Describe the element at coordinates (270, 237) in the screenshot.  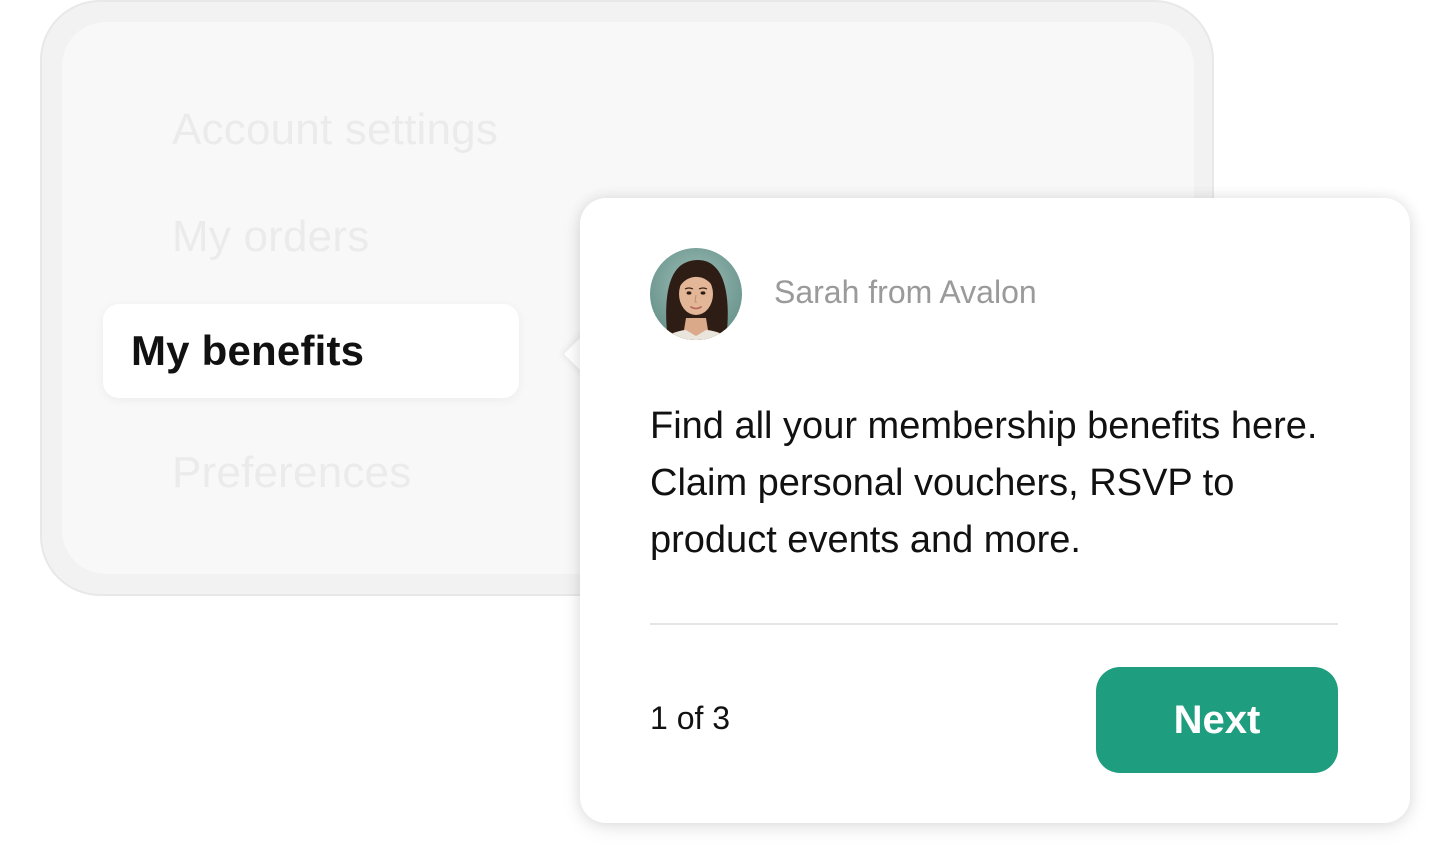
I see `menu-item-my-orders: My orders` at that location.